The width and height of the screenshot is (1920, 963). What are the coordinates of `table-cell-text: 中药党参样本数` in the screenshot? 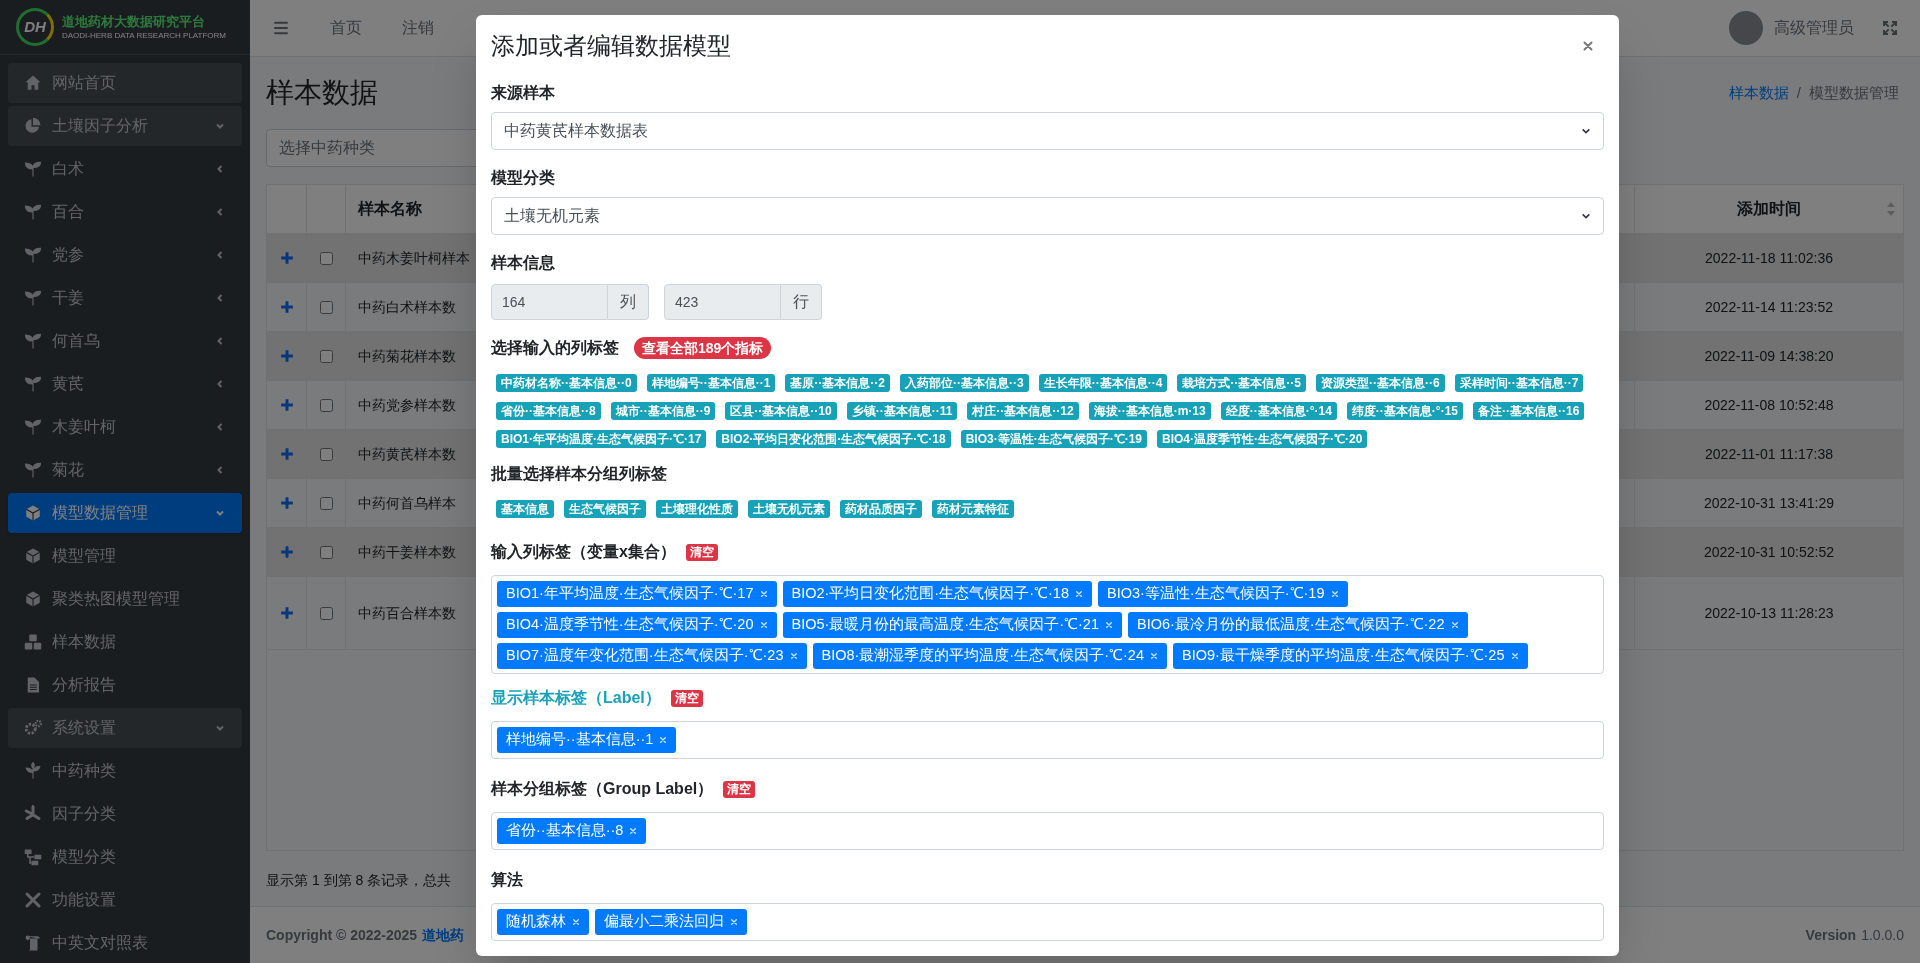 It's located at (407, 405).